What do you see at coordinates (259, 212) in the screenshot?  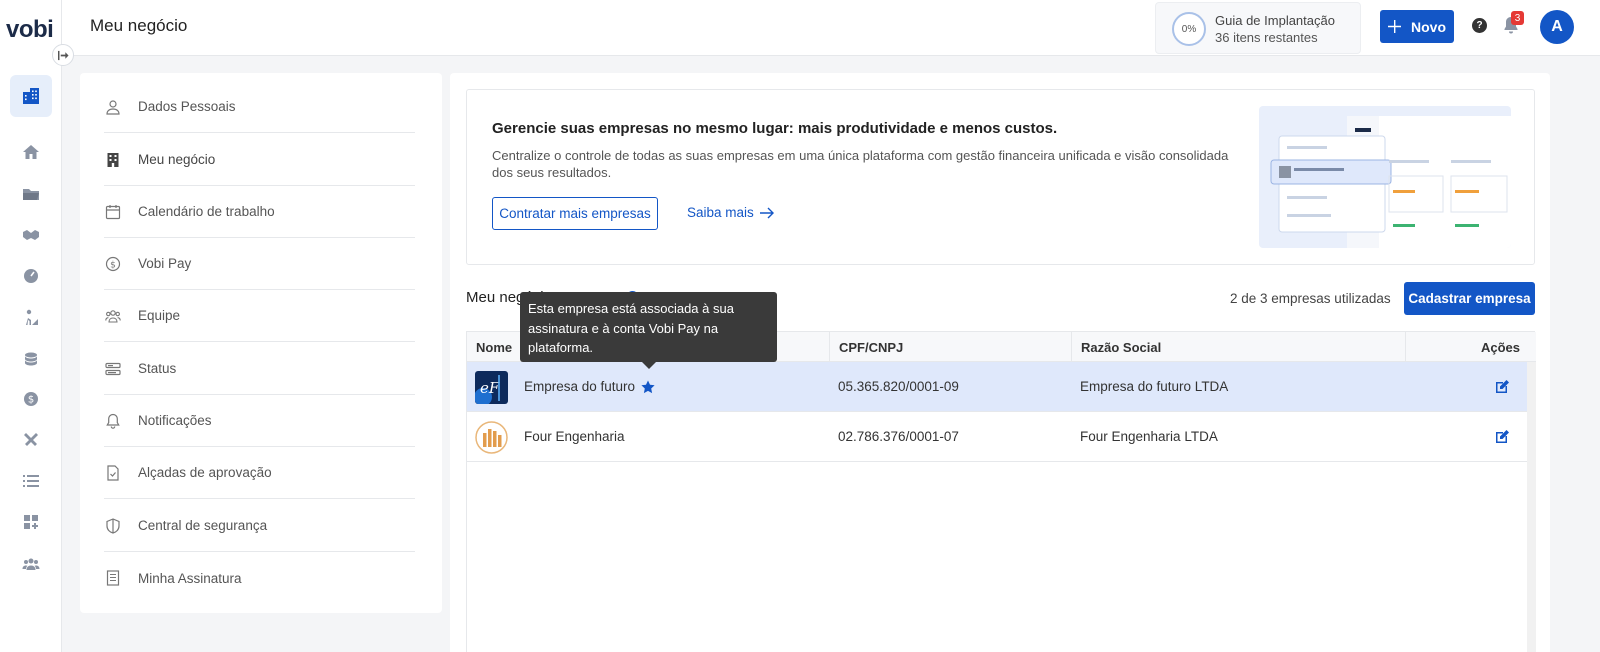 I see `menu-item-calendario: Calendário de trabalho` at bounding box center [259, 212].